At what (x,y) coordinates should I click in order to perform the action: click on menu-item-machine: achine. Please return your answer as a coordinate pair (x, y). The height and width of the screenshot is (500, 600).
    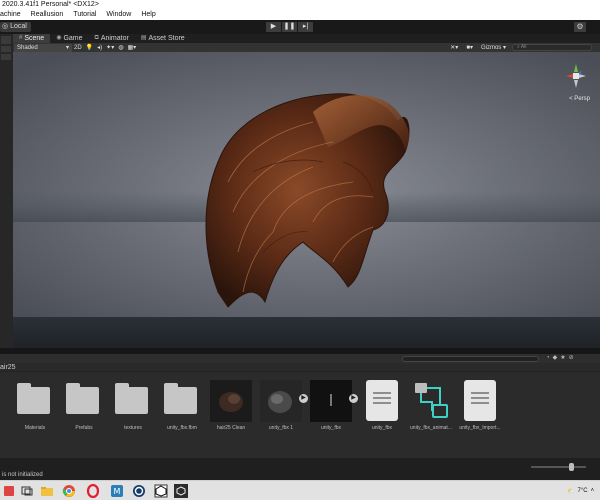
    Looking at the image, I should click on (10, 15).